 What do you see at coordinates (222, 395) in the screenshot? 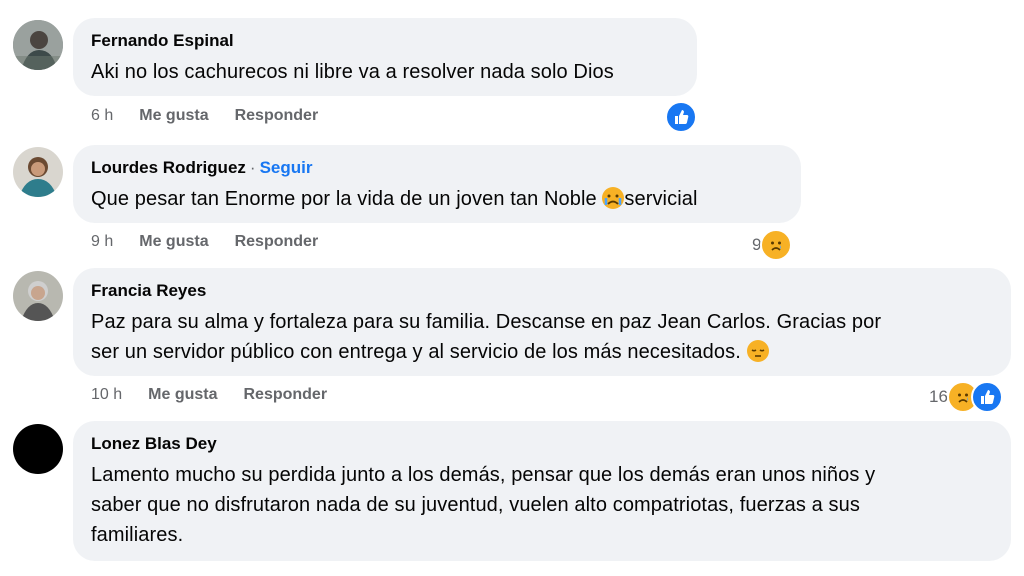
I see `comment-actions: 10 h Me gusta Responder` at bounding box center [222, 395].